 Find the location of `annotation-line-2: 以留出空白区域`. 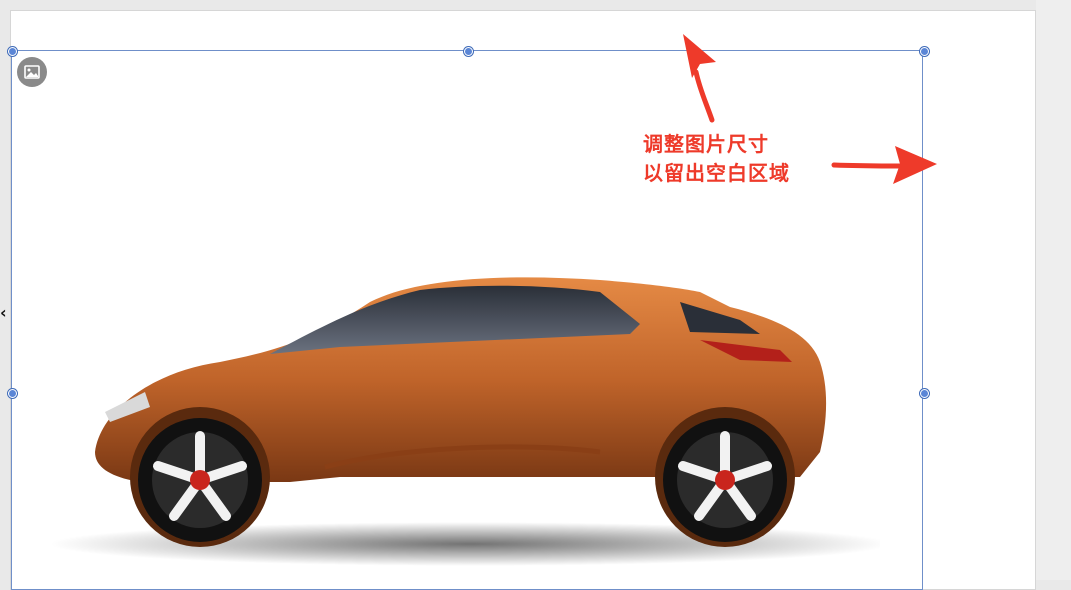

annotation-line-2: 以留出空白区域 is located at coordinates (716, 173).